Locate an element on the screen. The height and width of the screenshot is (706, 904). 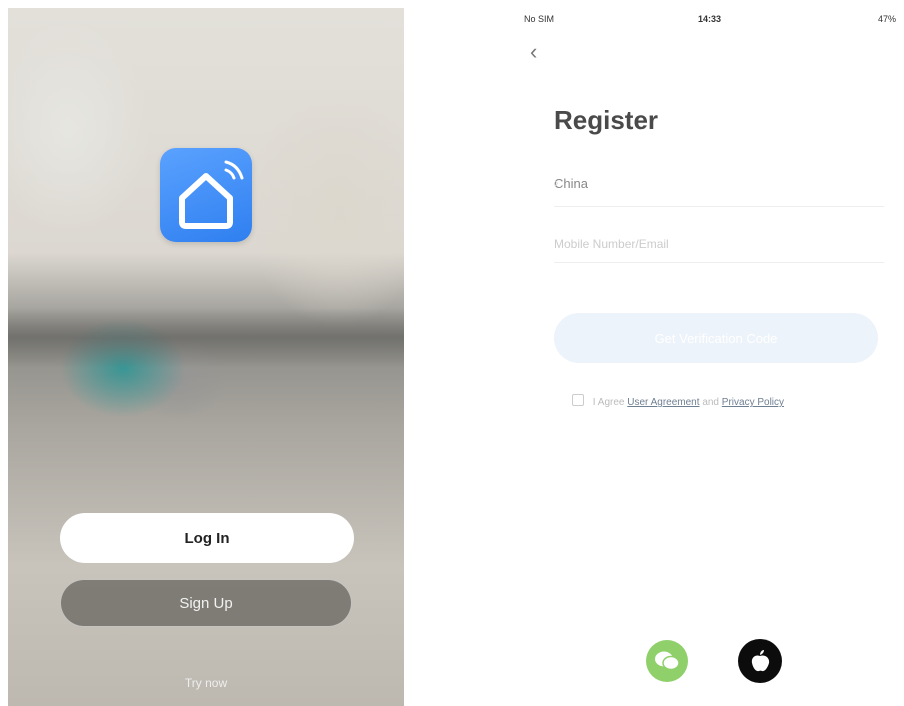
apple-icon is located at coordinates (760, 661).